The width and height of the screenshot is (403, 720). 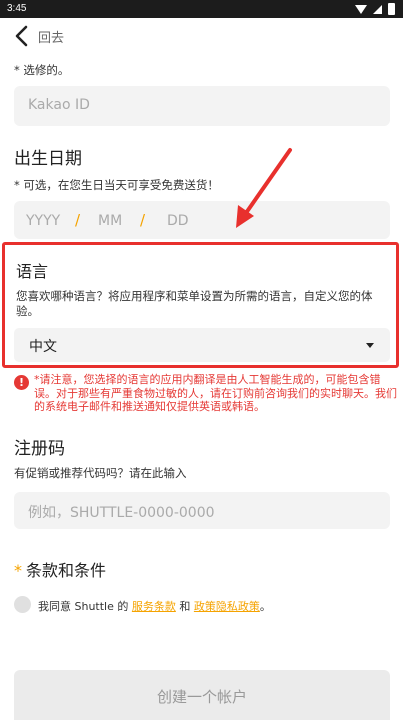 What do you see at coordinates (116, 185) in the screenshot?
I see `birthday-note: * 可选，在您生日当天可享受免费送货！` at bounding box center [116, 185].